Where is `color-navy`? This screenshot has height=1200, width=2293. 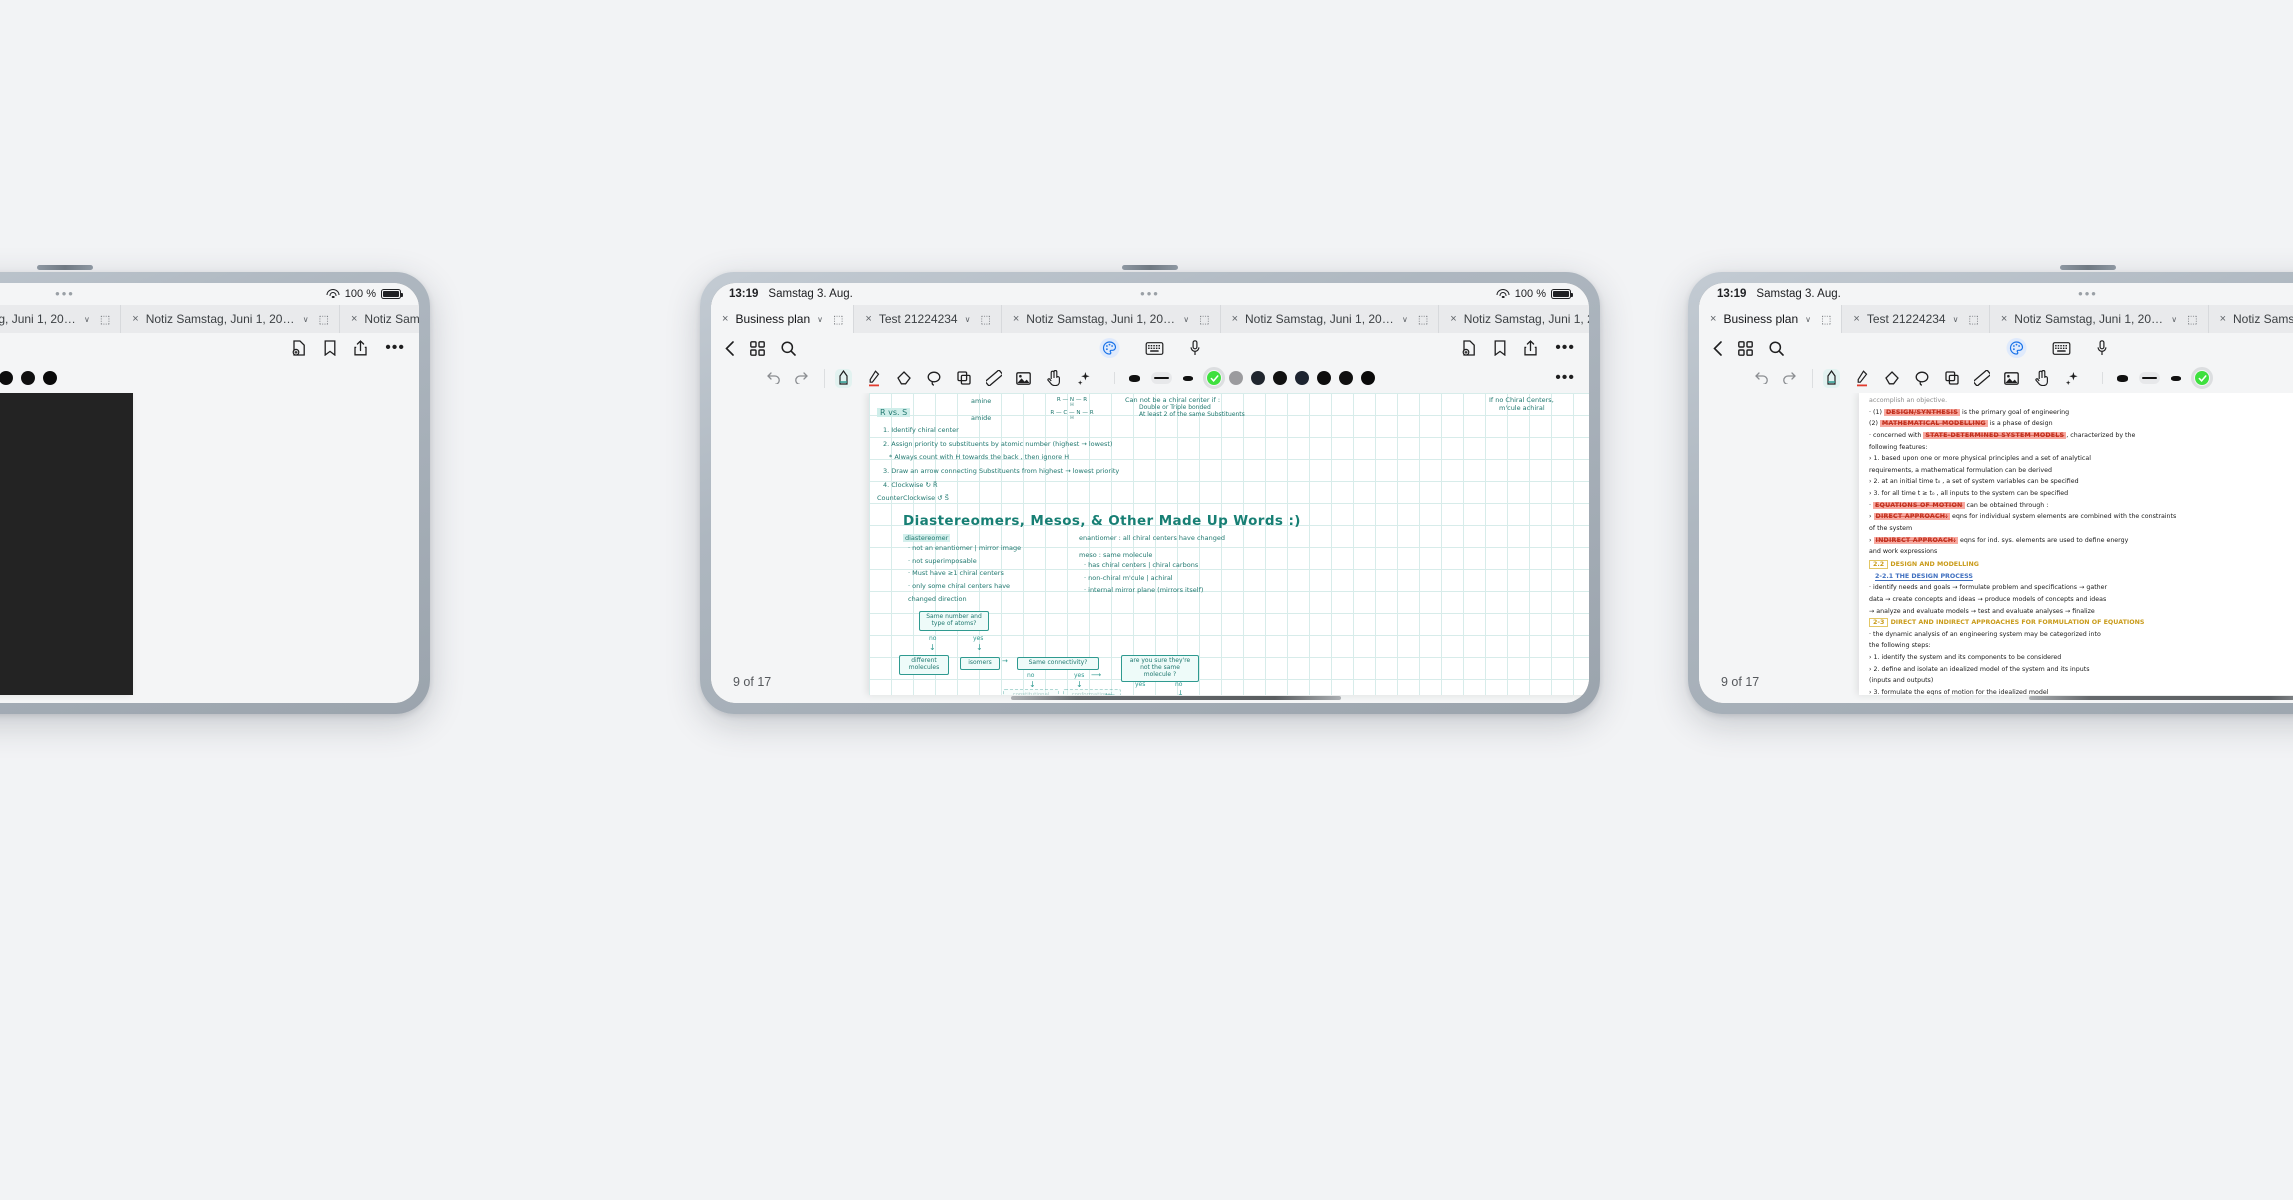 color-navy is located at coordinates (1302, 378).